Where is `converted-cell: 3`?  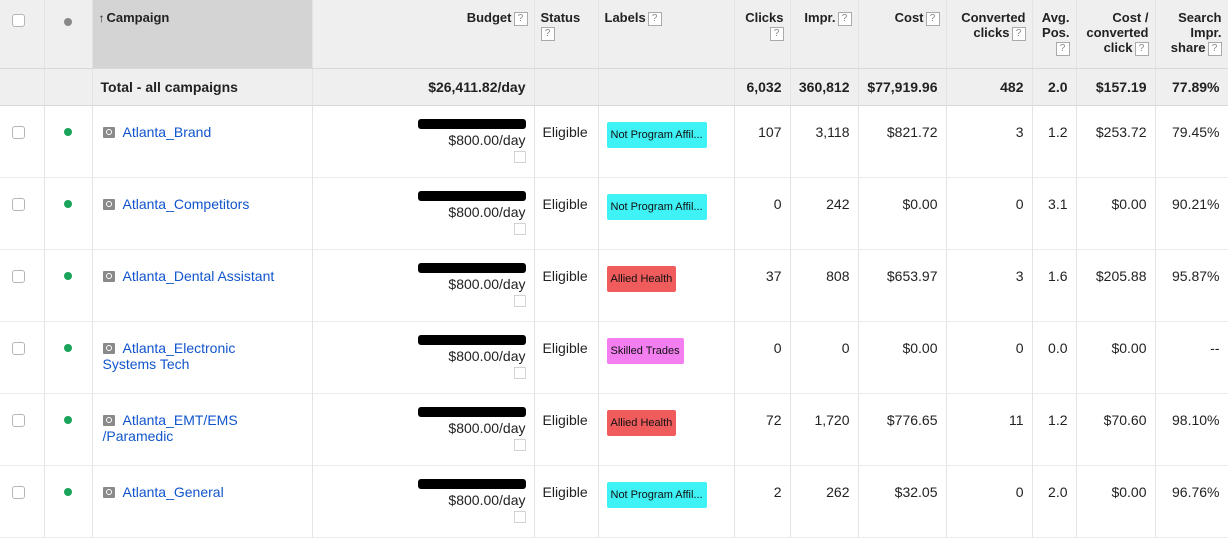 converted-cell: 3 is located at coordinates (989, 285).